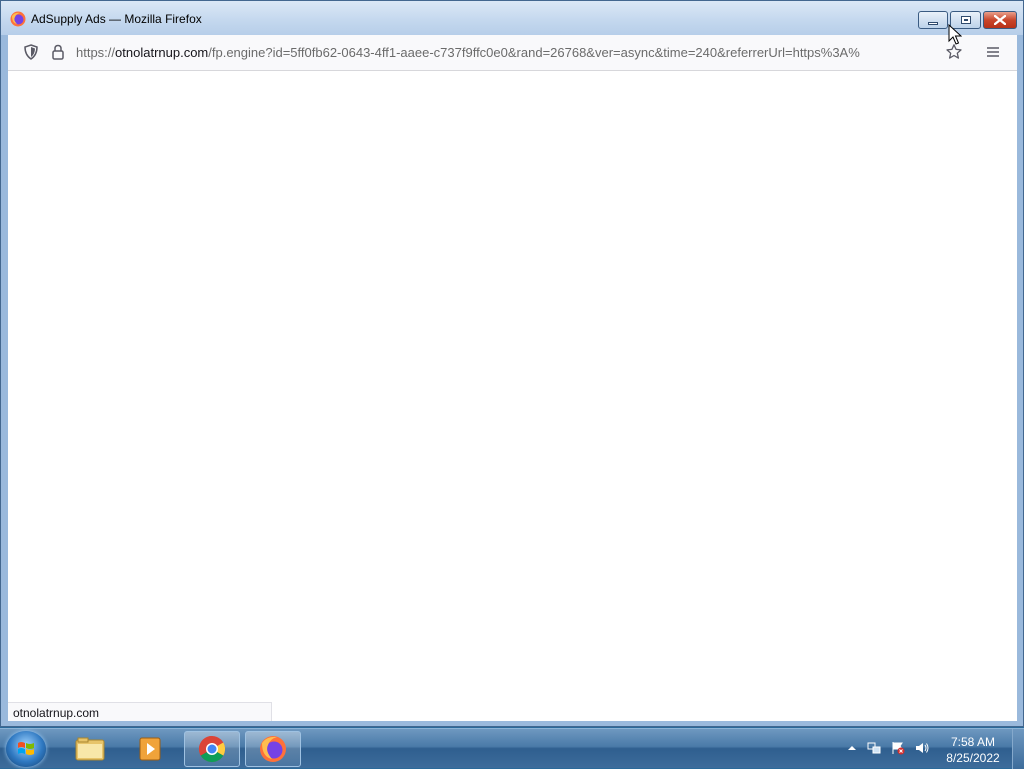  I want to click on system-clock: 7:58 AM 8/25/2022, so click(973, 750).